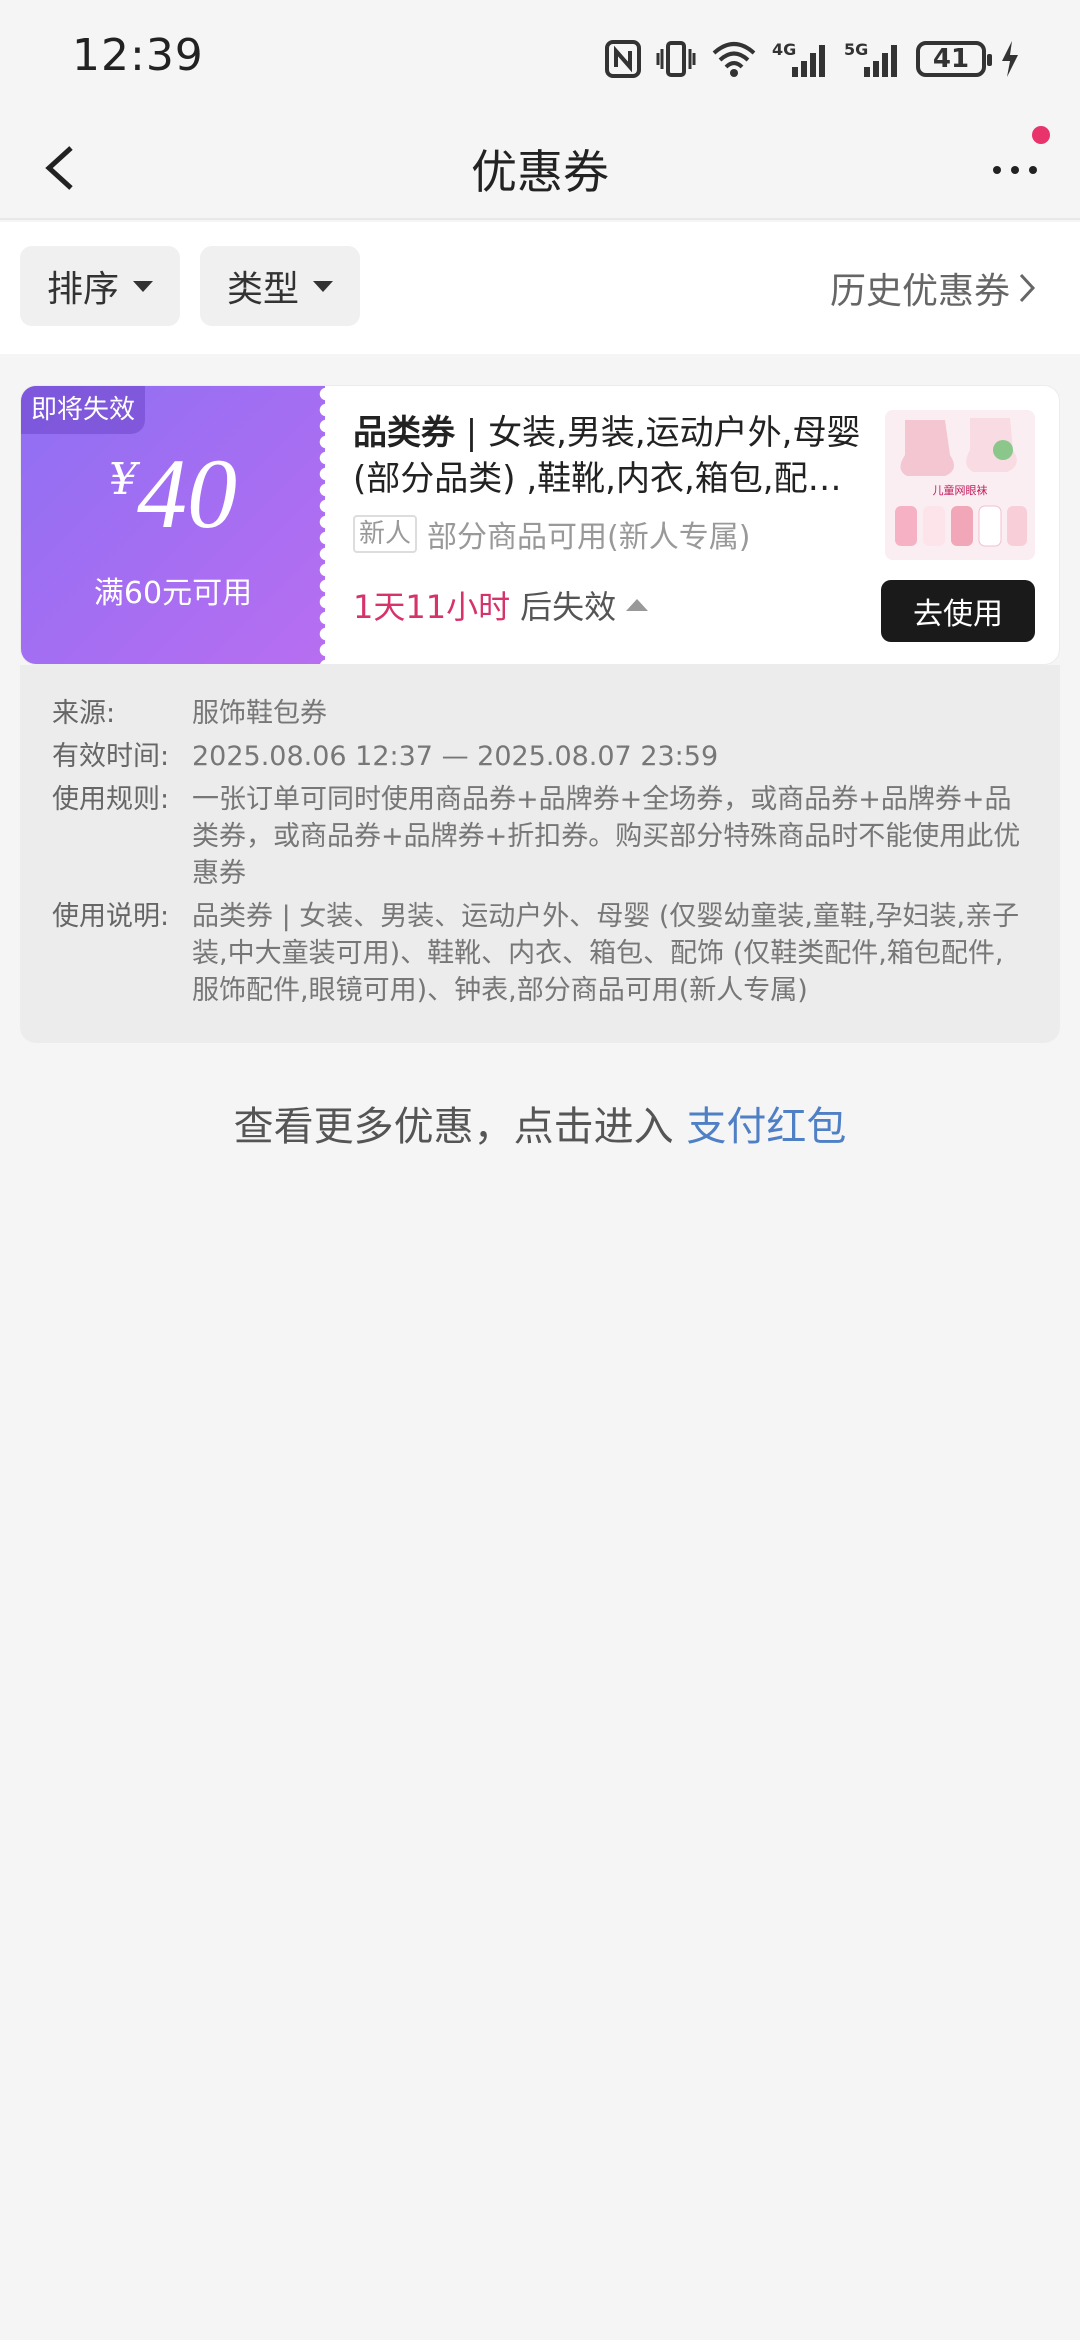 This screenshot has height=2340, width=1080. Describe the element at coordinates (960, 490) in the screenshot. I see `product-caption: 儿童网眼袜` at that location.